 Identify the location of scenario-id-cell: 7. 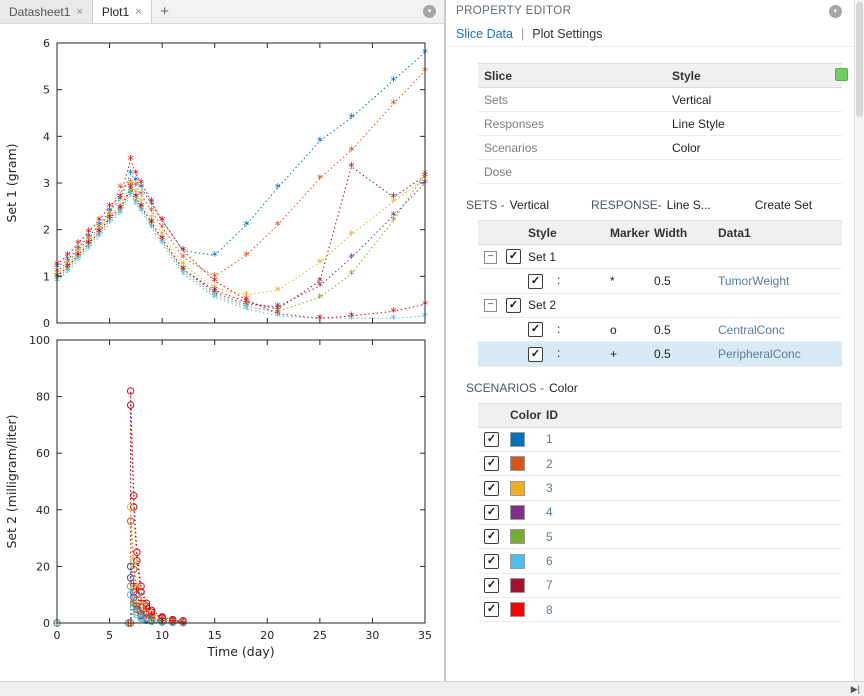
(691, 585).